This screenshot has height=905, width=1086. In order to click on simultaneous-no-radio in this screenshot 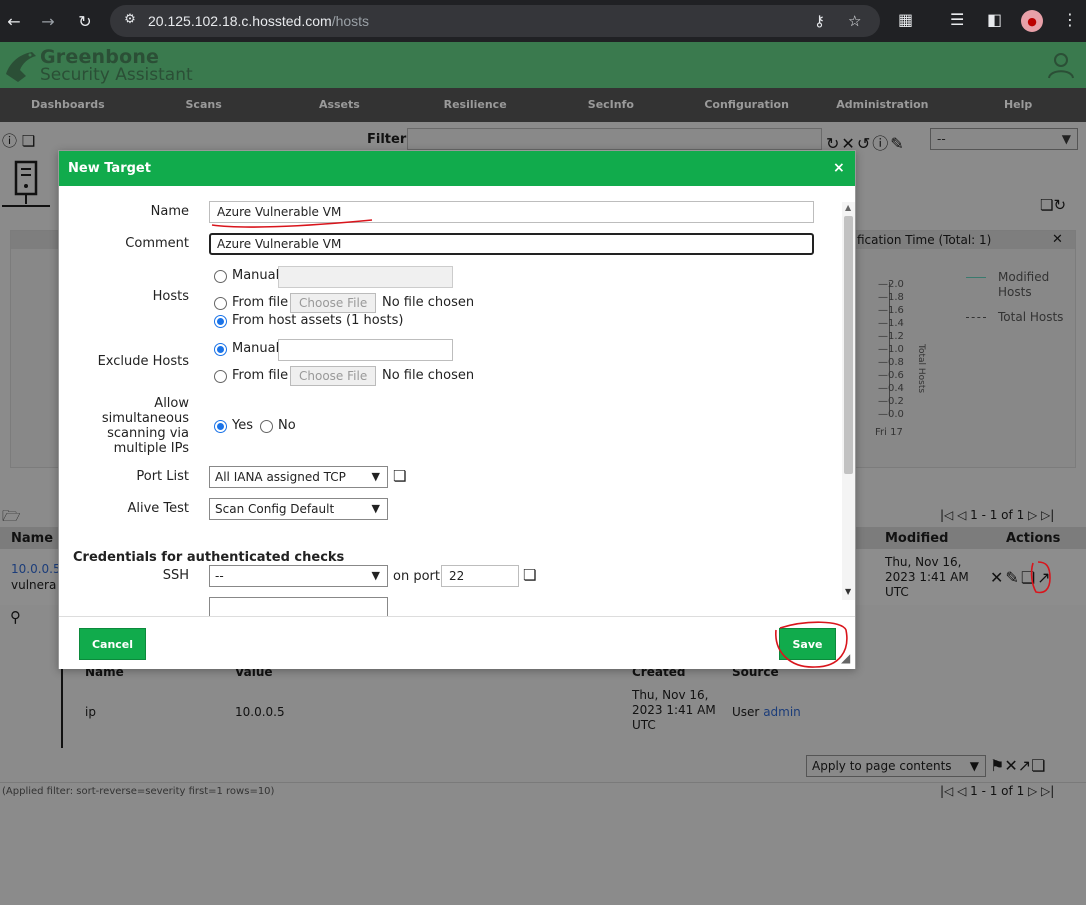, I will do `click(266, 426)`.